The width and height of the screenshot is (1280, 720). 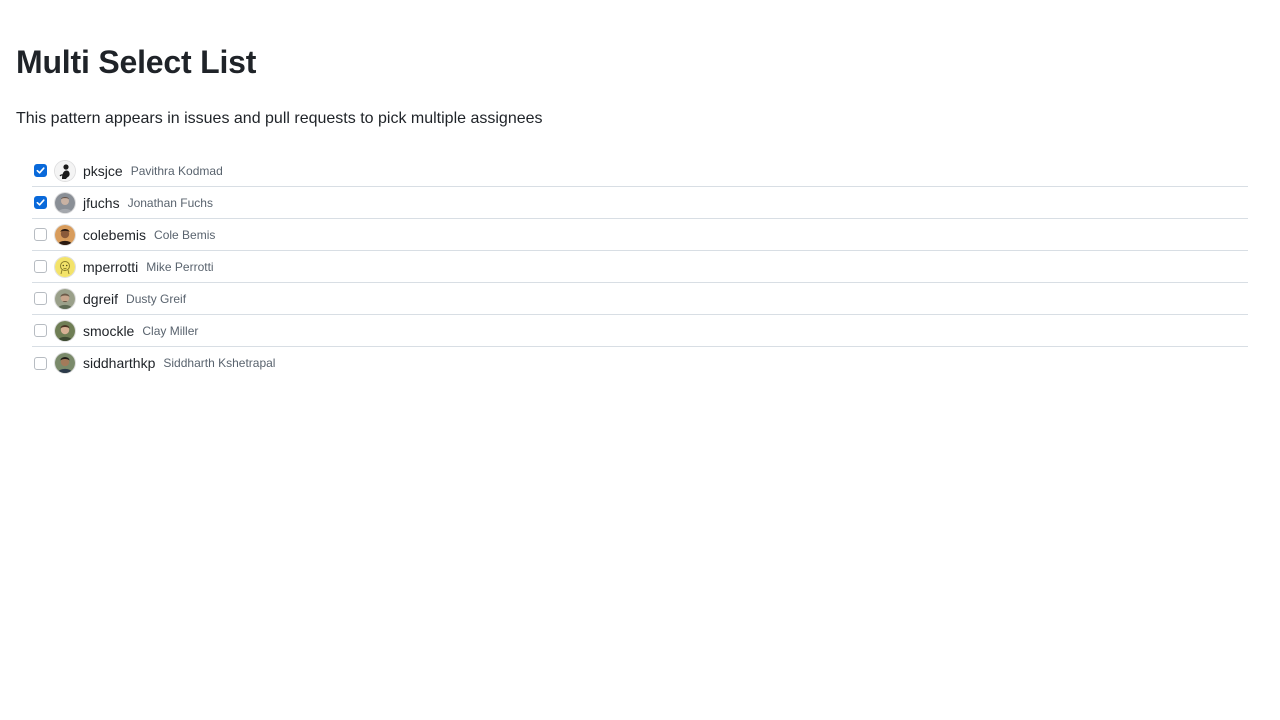 I want to click on list-item: colebemis Cole Bemis, so click(x=640, y=235).